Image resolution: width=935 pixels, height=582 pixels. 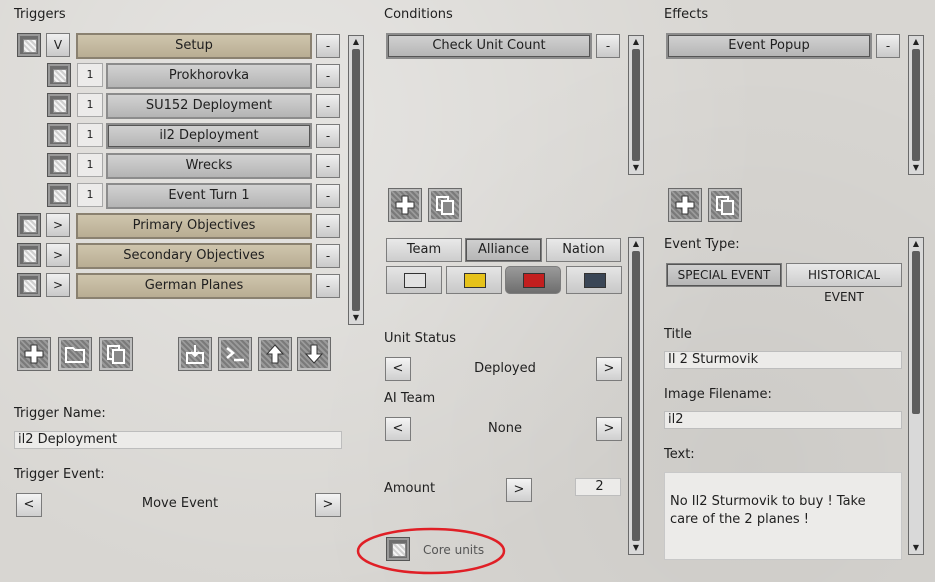 What do you see at coordinates (686, 14) in the screenshot?
I see `effects-heading: Effects` at bounding box center [686, 14].